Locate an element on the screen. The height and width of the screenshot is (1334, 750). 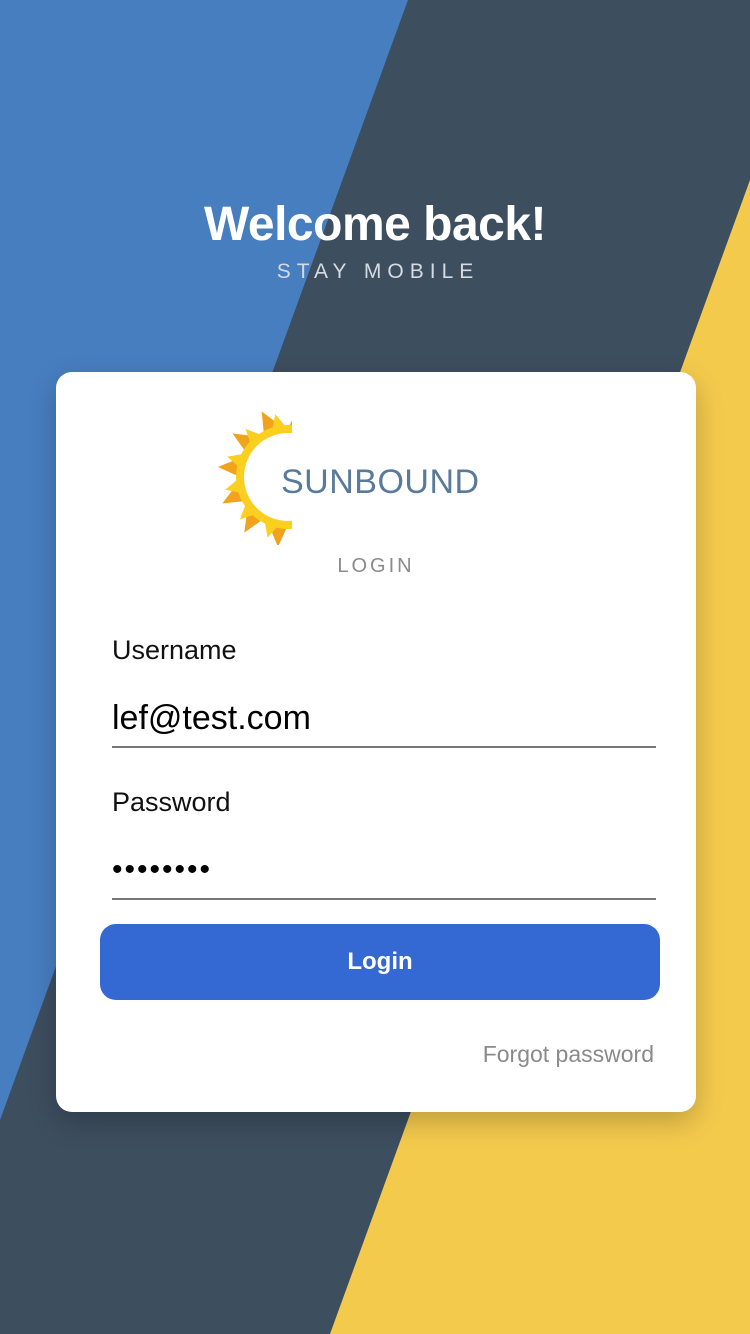
username-field-container is located at coordinates (384, 719).